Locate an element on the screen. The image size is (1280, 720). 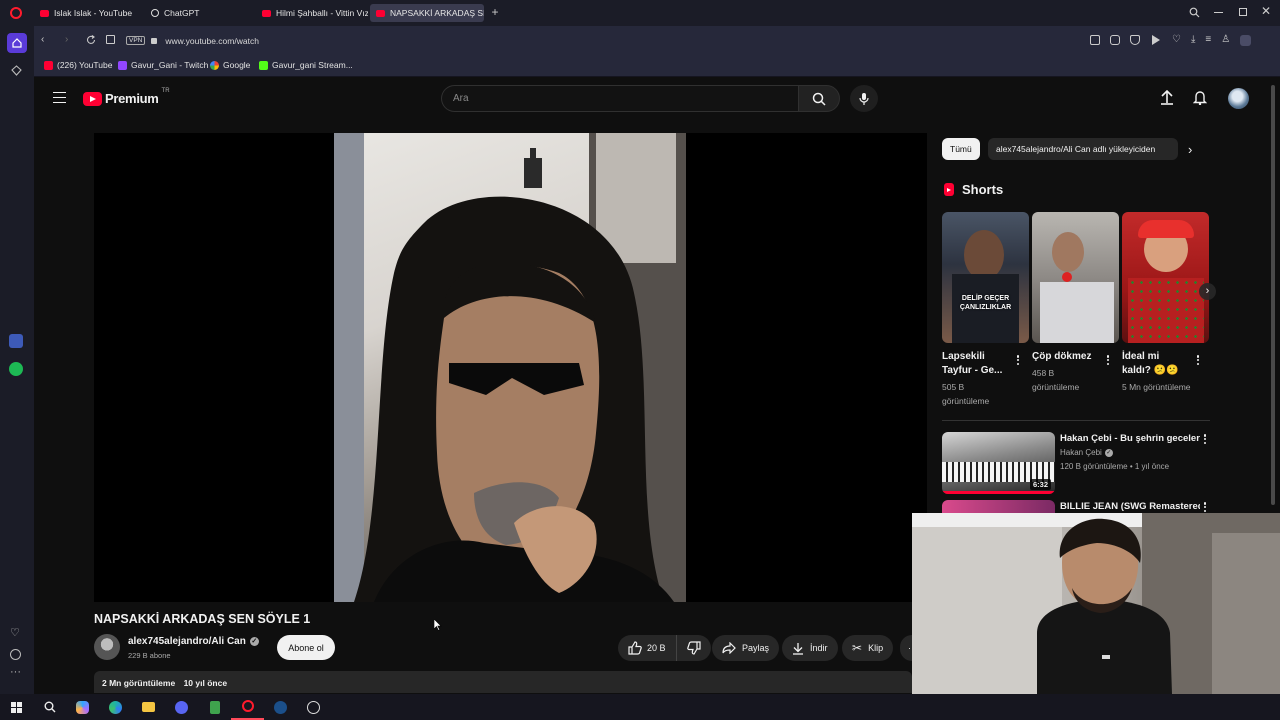
short-title-3: İdeal mi kaldı? 😕😕 is located at coordinates (1155, 364).